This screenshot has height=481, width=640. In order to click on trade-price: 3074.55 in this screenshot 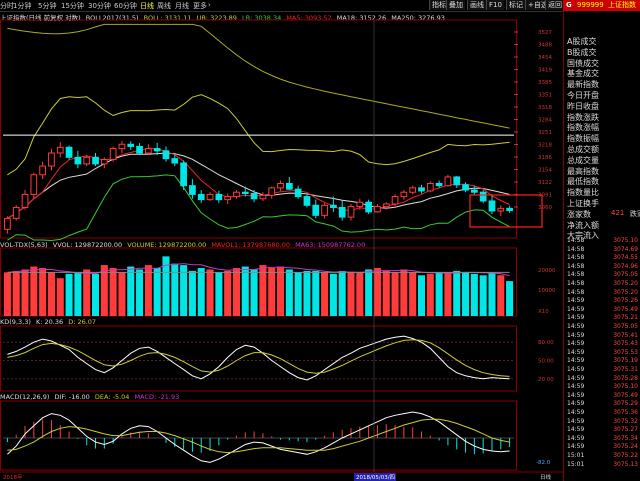, I will do `click(625, 258)`.